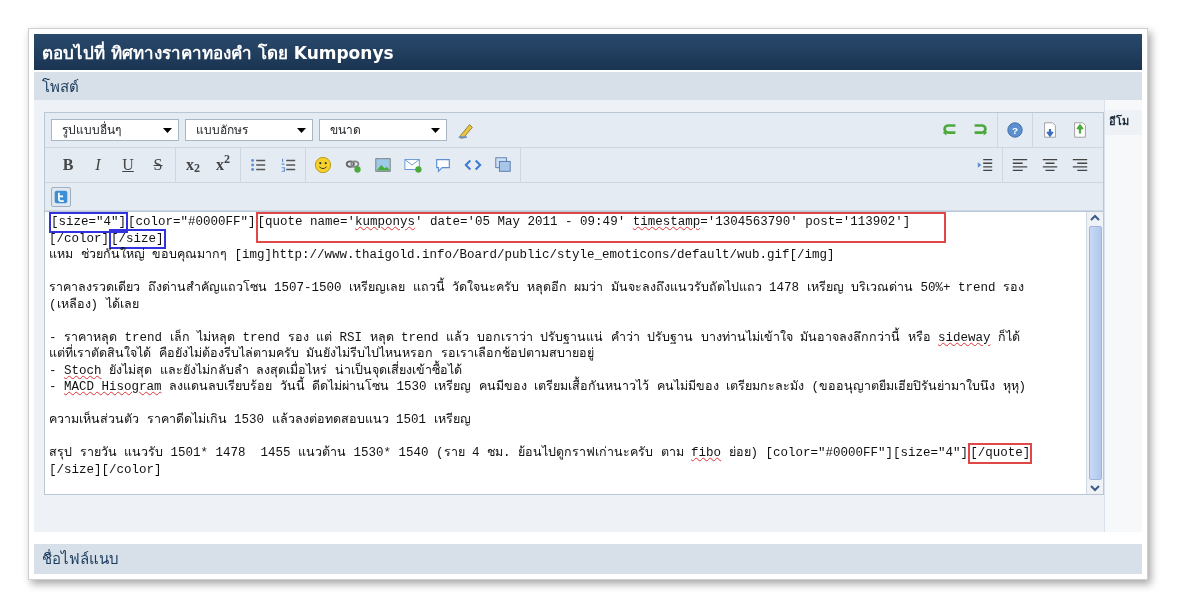  I want to click on bird-icon, so click(61, 196).